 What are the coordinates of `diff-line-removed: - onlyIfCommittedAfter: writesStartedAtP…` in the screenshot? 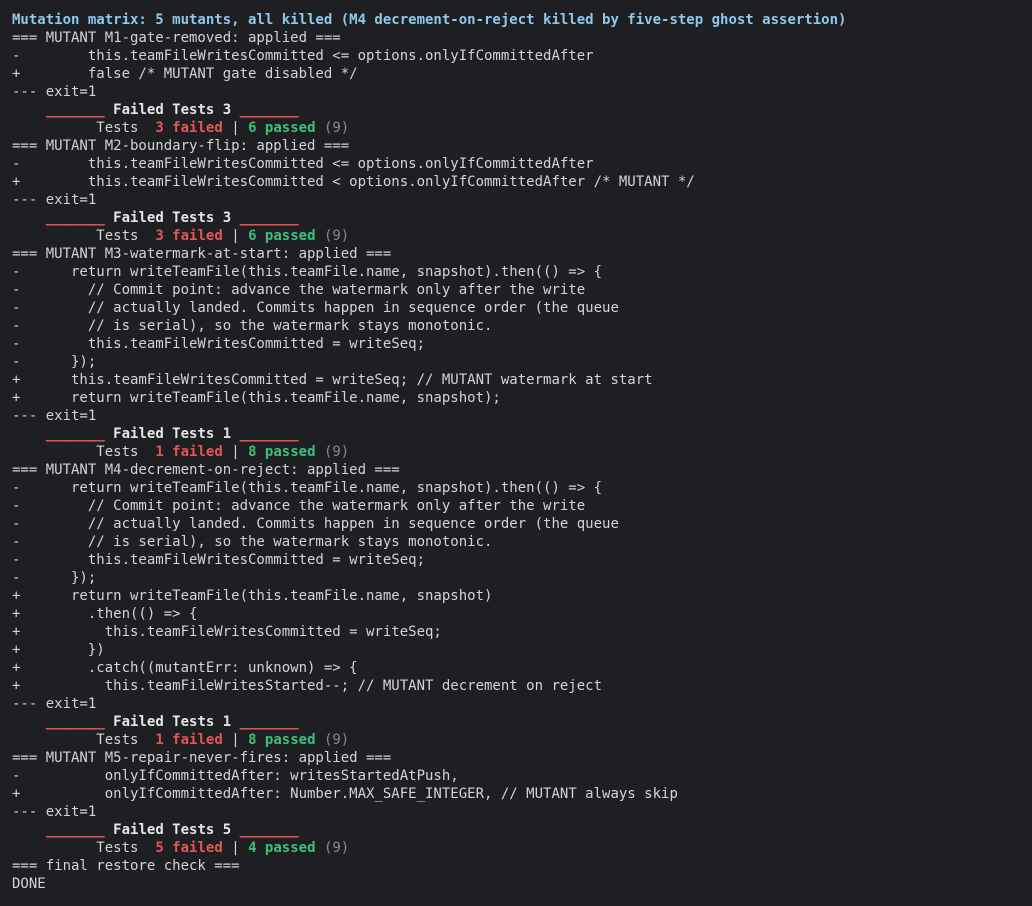 It's located at (235, 776).